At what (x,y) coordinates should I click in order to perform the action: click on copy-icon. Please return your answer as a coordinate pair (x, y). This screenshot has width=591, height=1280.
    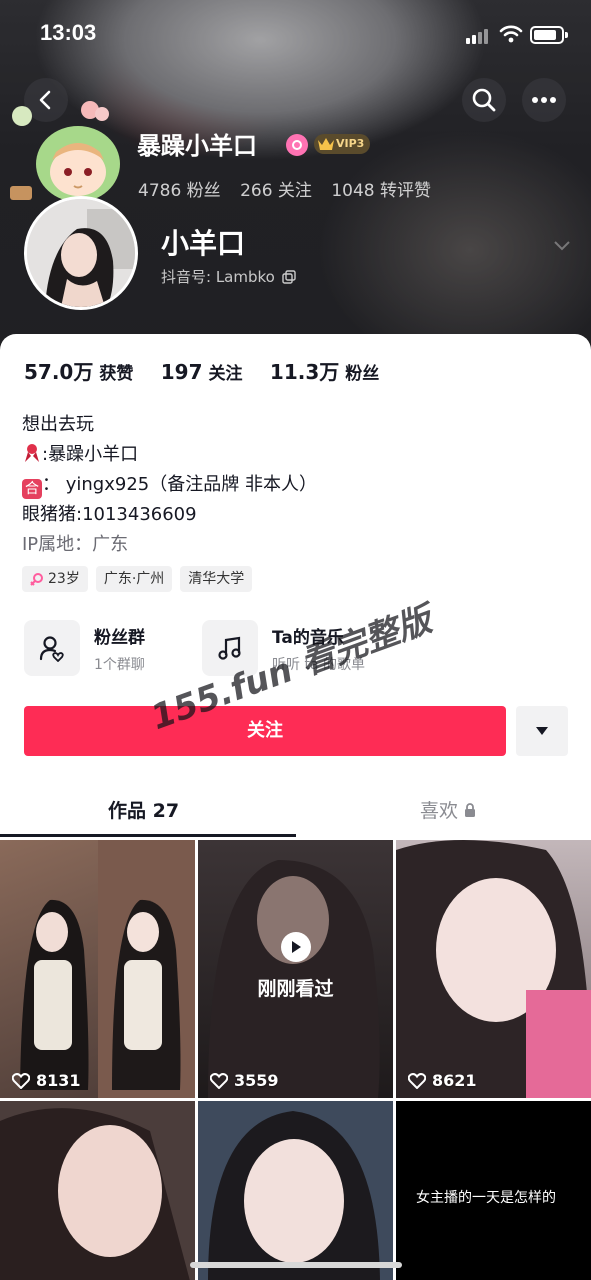
    Looking at the image, I should click on (288, 277).